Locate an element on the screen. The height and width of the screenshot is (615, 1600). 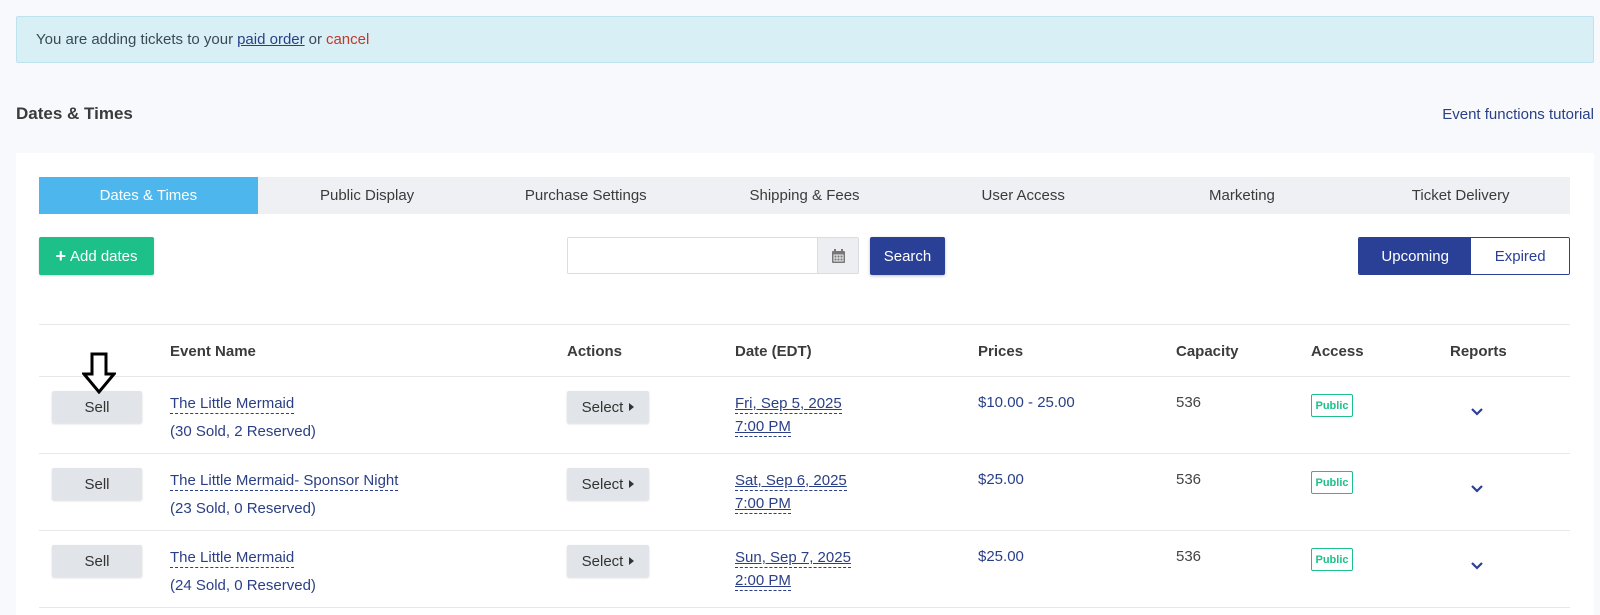
notice-text: You are adding tickets to your is located at coordinates (135, 39).